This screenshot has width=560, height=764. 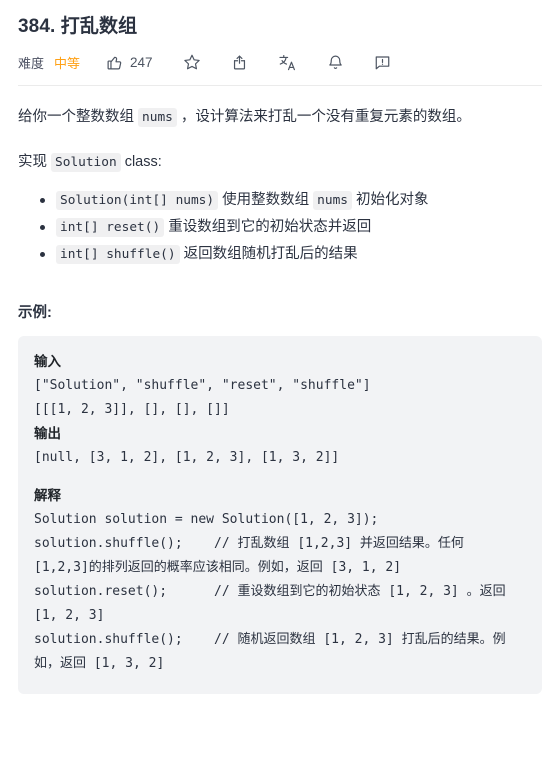 I want to click on method-signature-shuffle: int[] shuffle(), so click(x=118, y=254).